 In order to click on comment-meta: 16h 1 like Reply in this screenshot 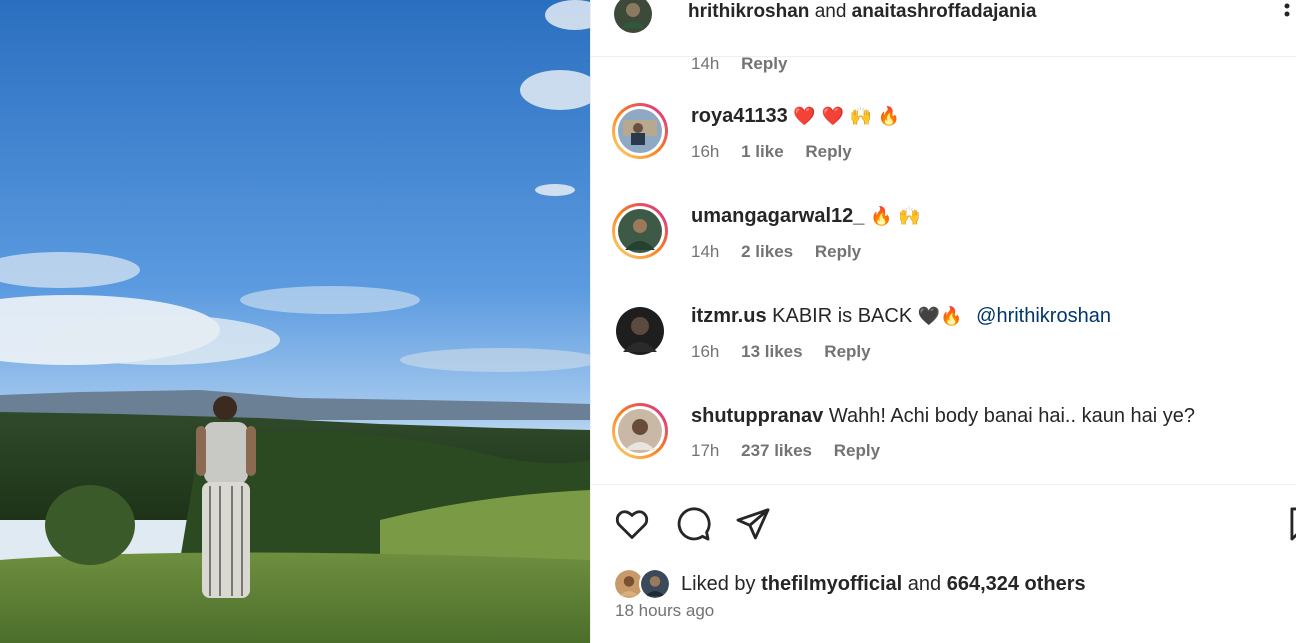, I will do `click(795, 152)`.